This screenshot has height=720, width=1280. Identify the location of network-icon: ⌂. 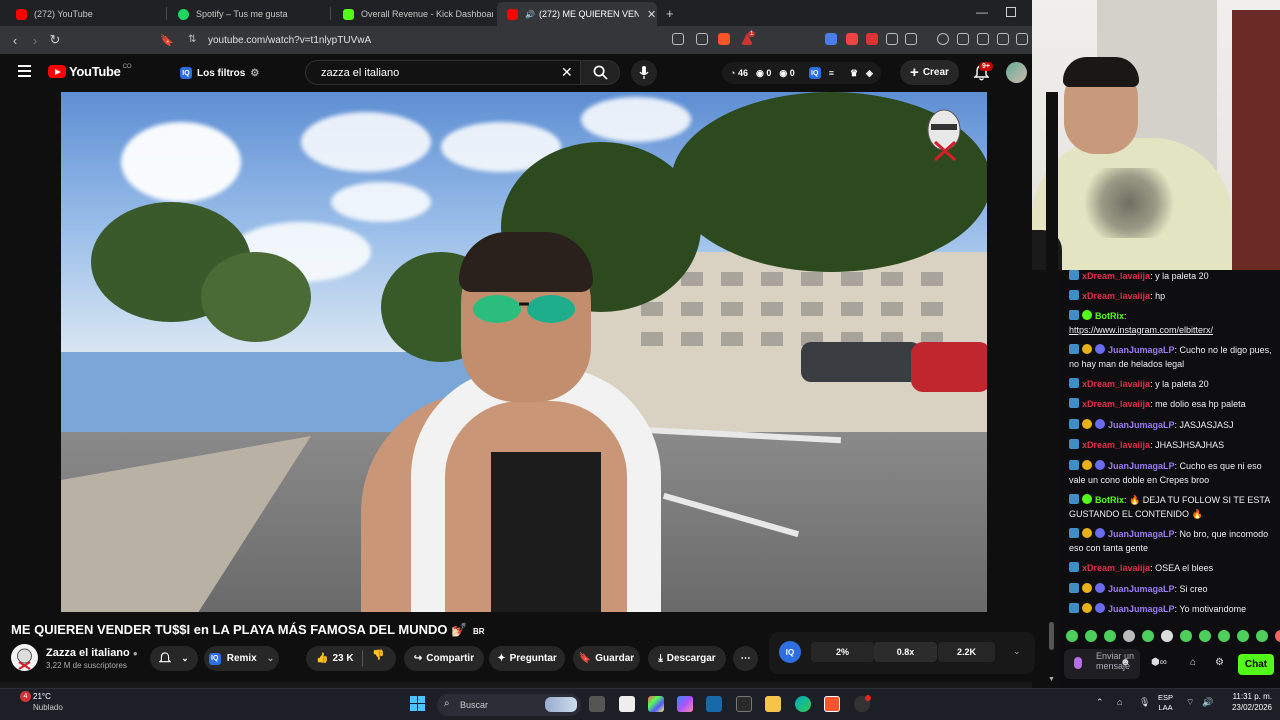
(1119, 702).